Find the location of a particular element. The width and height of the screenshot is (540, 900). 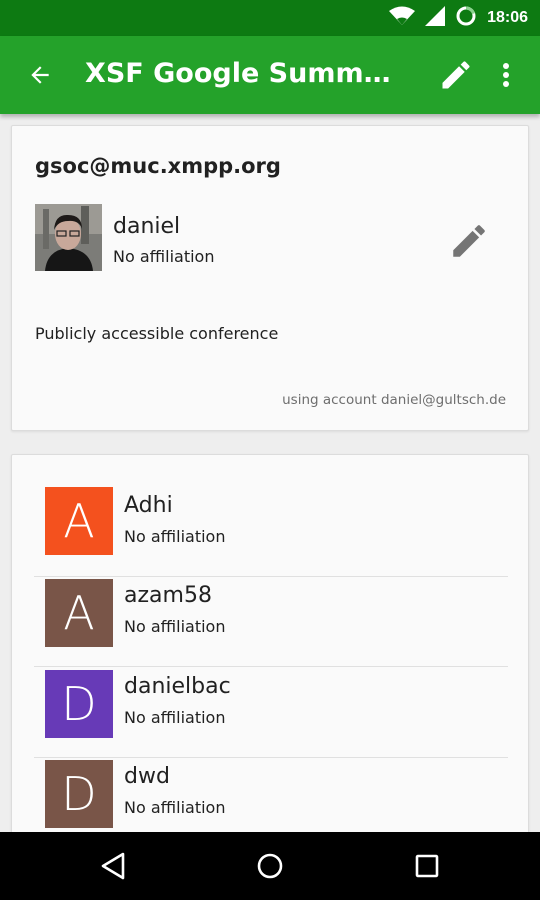

status-icons: 18:06 is located at coordinates (458, 18).